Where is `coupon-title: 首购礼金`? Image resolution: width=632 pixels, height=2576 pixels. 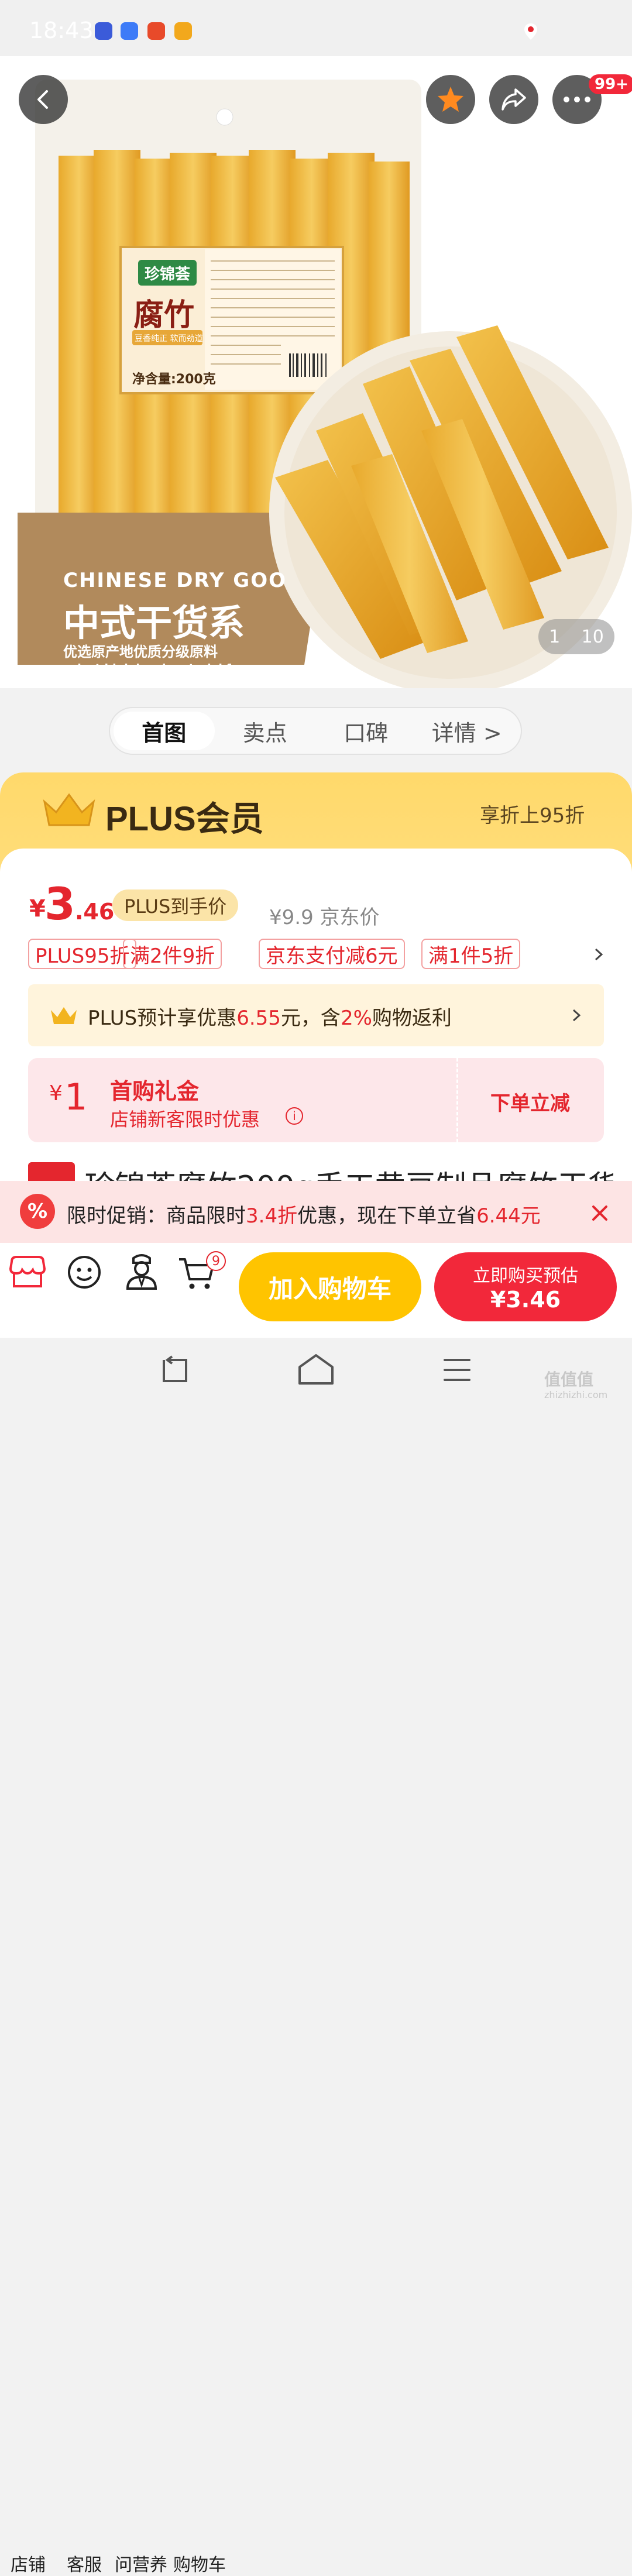 coupon-title: 首购礼金 is located at coordinates (155, 1091).